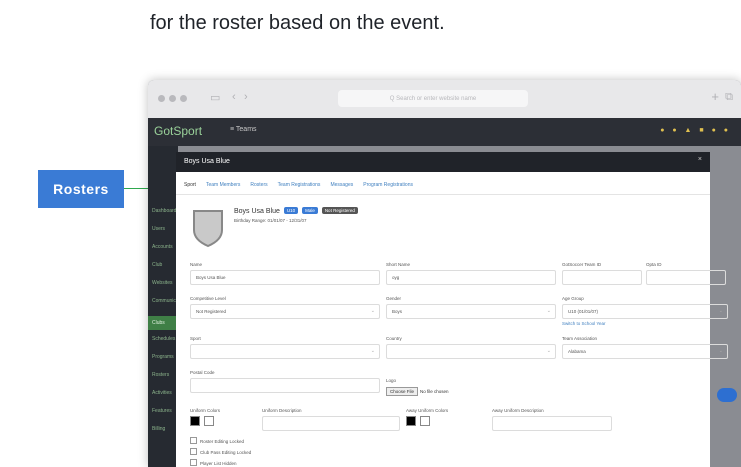 The height and width of the screenshot is (467, 741). I want to click on age-badge: U10, so click(291, 210).